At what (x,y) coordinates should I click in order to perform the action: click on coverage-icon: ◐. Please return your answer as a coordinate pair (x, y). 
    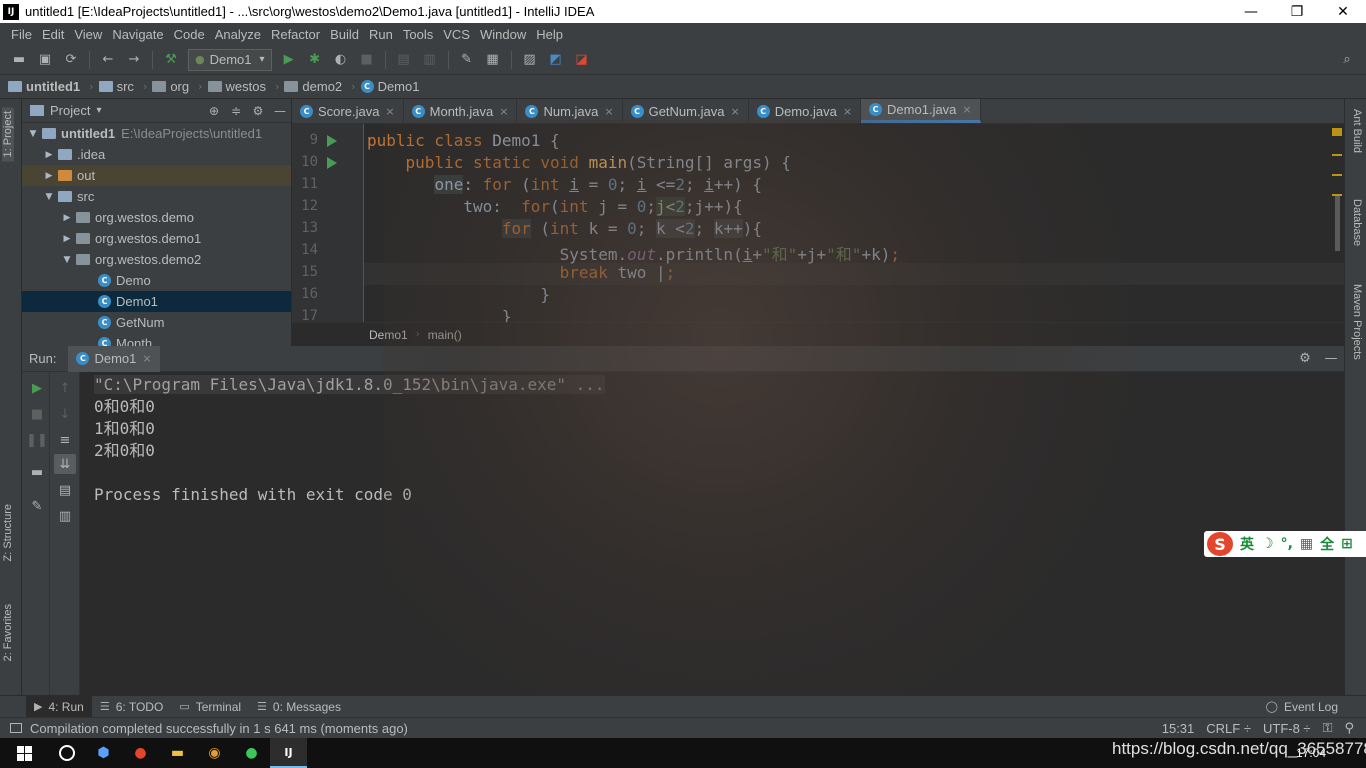
    Looking at the image, I should click on (341, 60).